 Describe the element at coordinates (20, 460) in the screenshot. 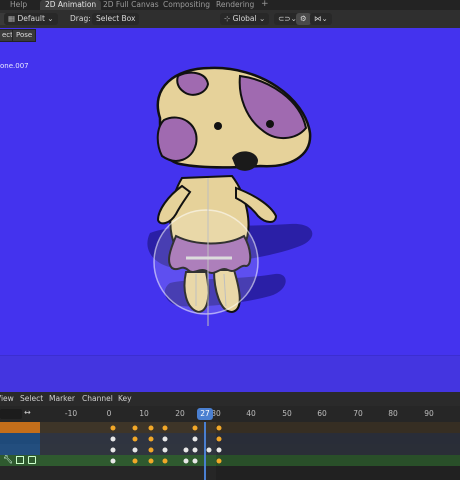

I see `checkbox-icon` at that location.